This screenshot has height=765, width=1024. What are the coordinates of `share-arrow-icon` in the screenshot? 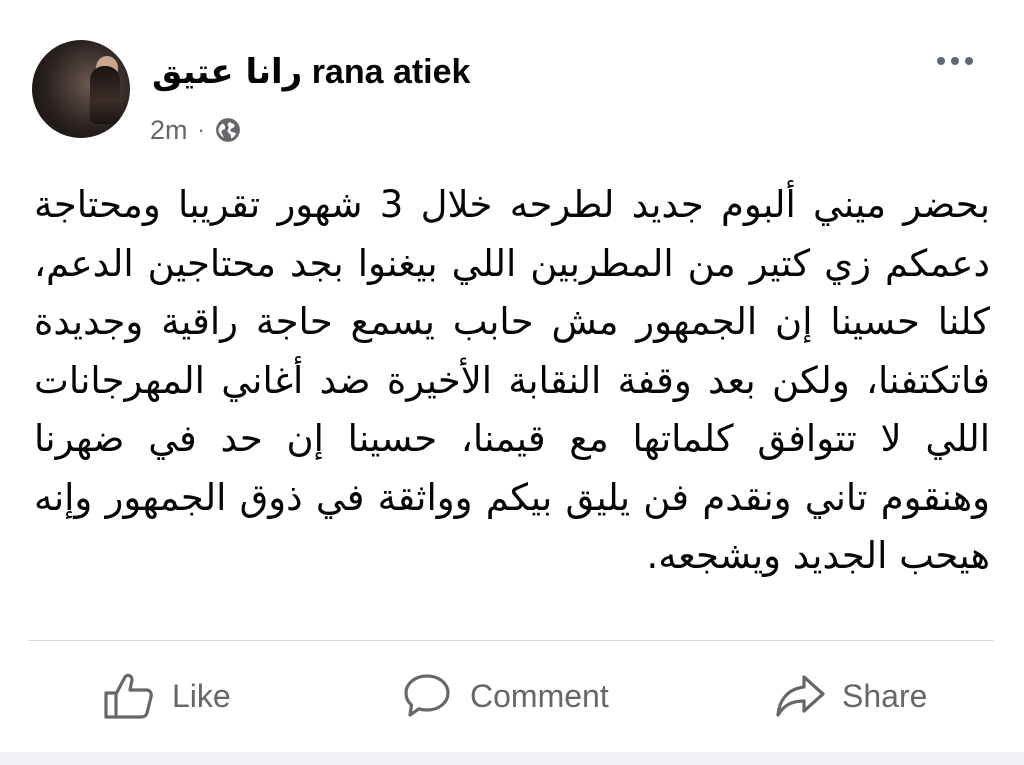 It's located at (800, 696).